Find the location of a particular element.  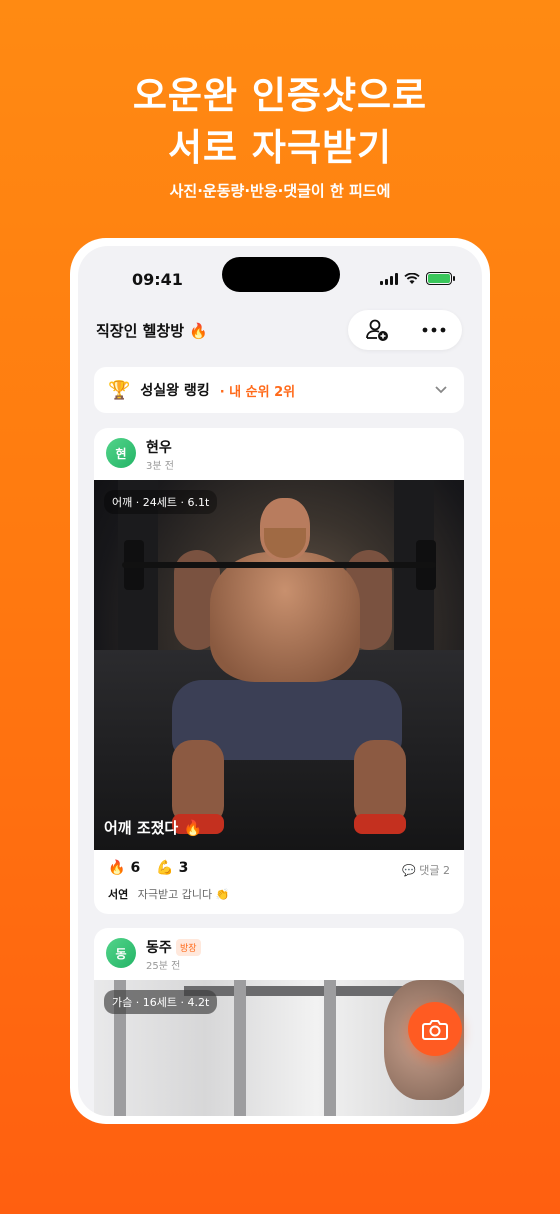

wifi-icon is located at coordinates (412, 278).